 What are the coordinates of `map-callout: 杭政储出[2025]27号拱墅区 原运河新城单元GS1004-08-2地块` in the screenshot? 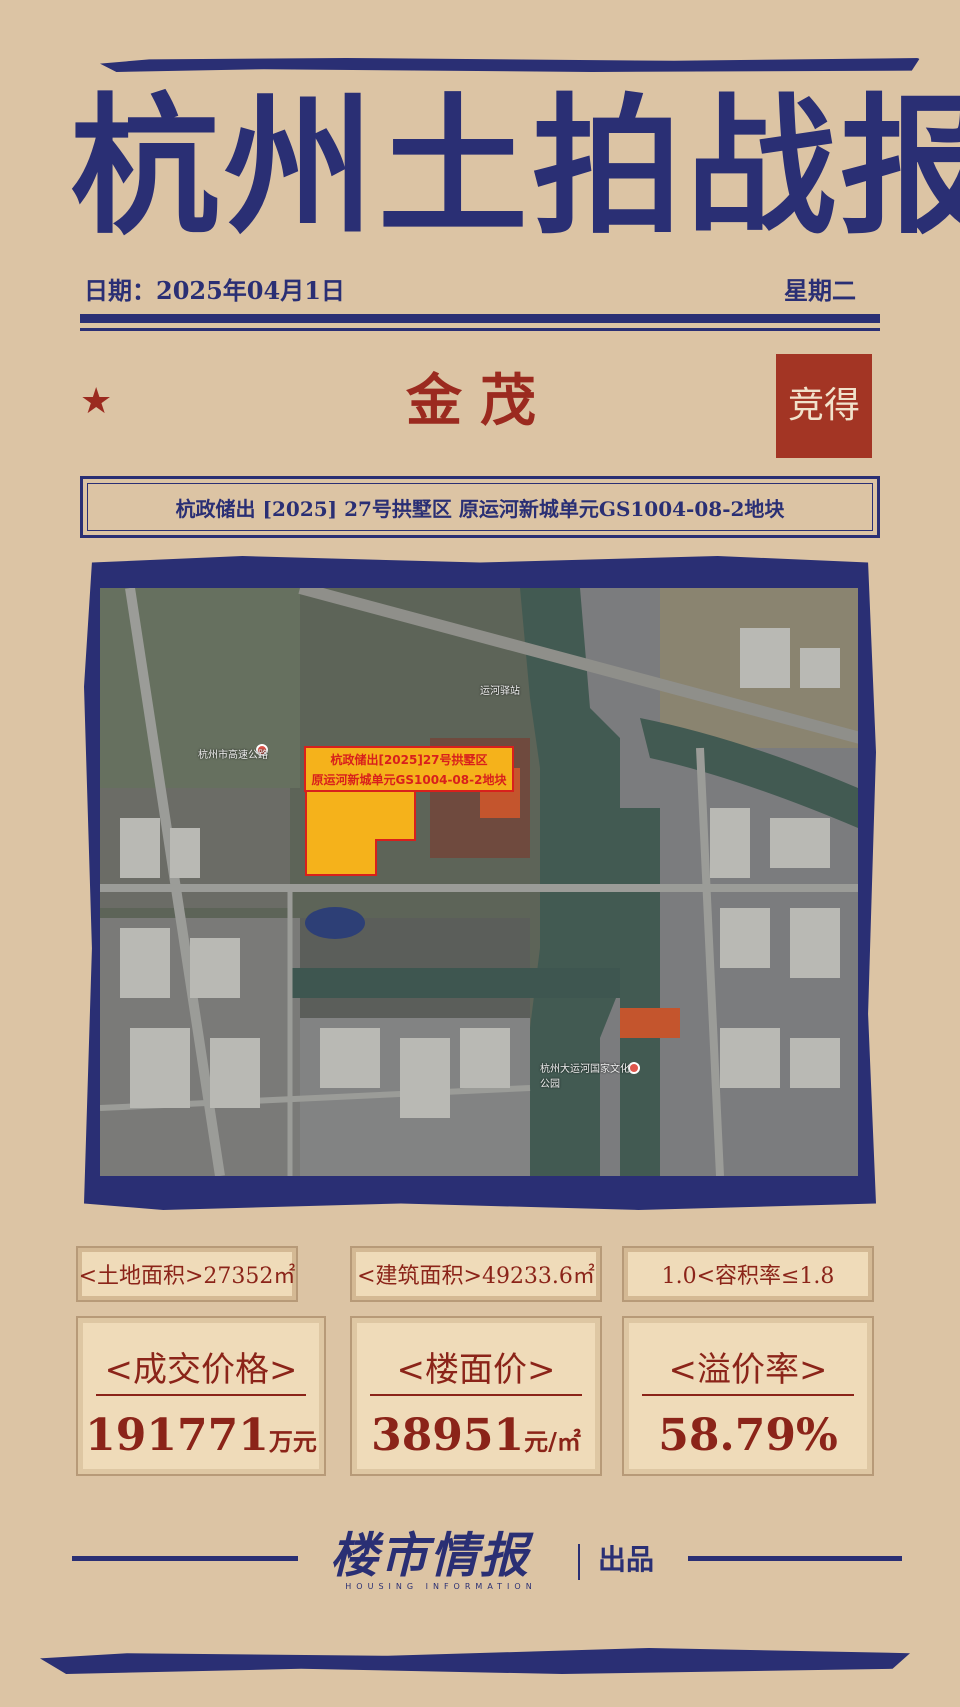 It's located at (409, 769).